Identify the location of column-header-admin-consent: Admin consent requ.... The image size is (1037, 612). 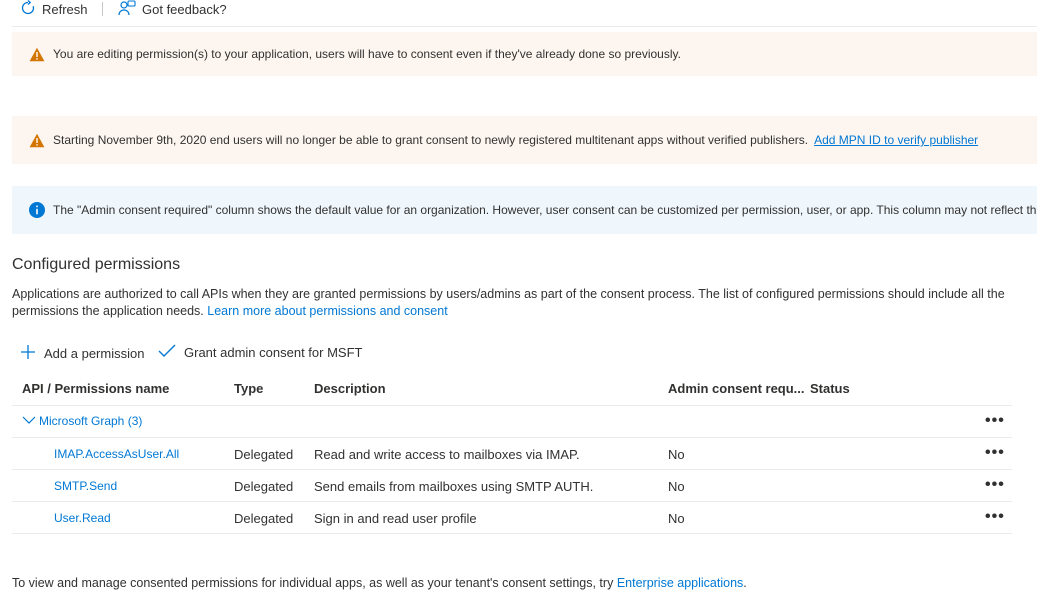
(736, 388).